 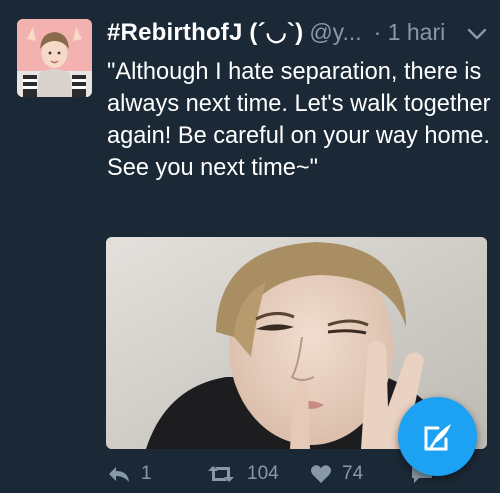 I want to click on avatar, so click(x=54, y=58).